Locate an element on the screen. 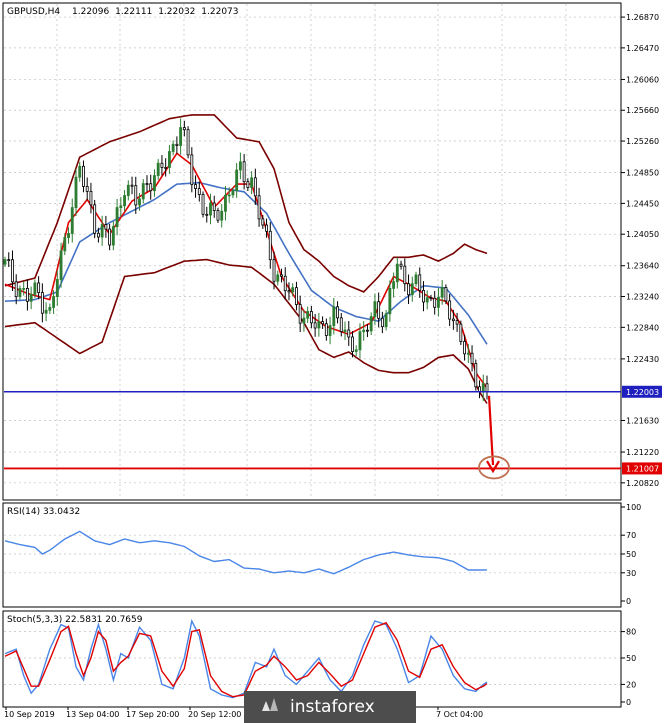 Image resolution: width=665 pixels, height=723 pixels. time-tick-label: 13 Sep 04:00 is located at coordinates (92, 714).